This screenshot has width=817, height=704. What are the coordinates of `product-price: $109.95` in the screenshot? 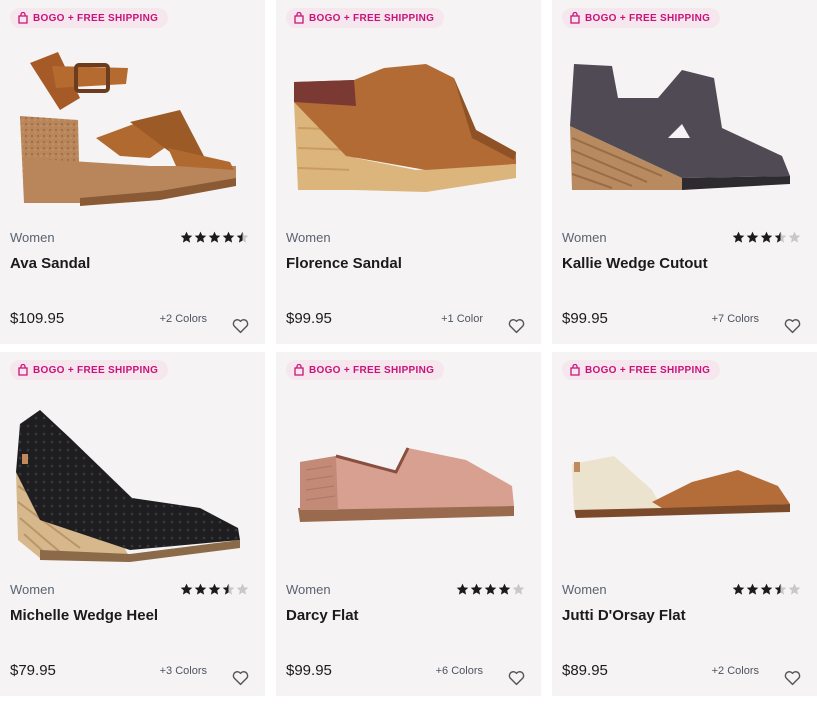 It's located at (37, 318).